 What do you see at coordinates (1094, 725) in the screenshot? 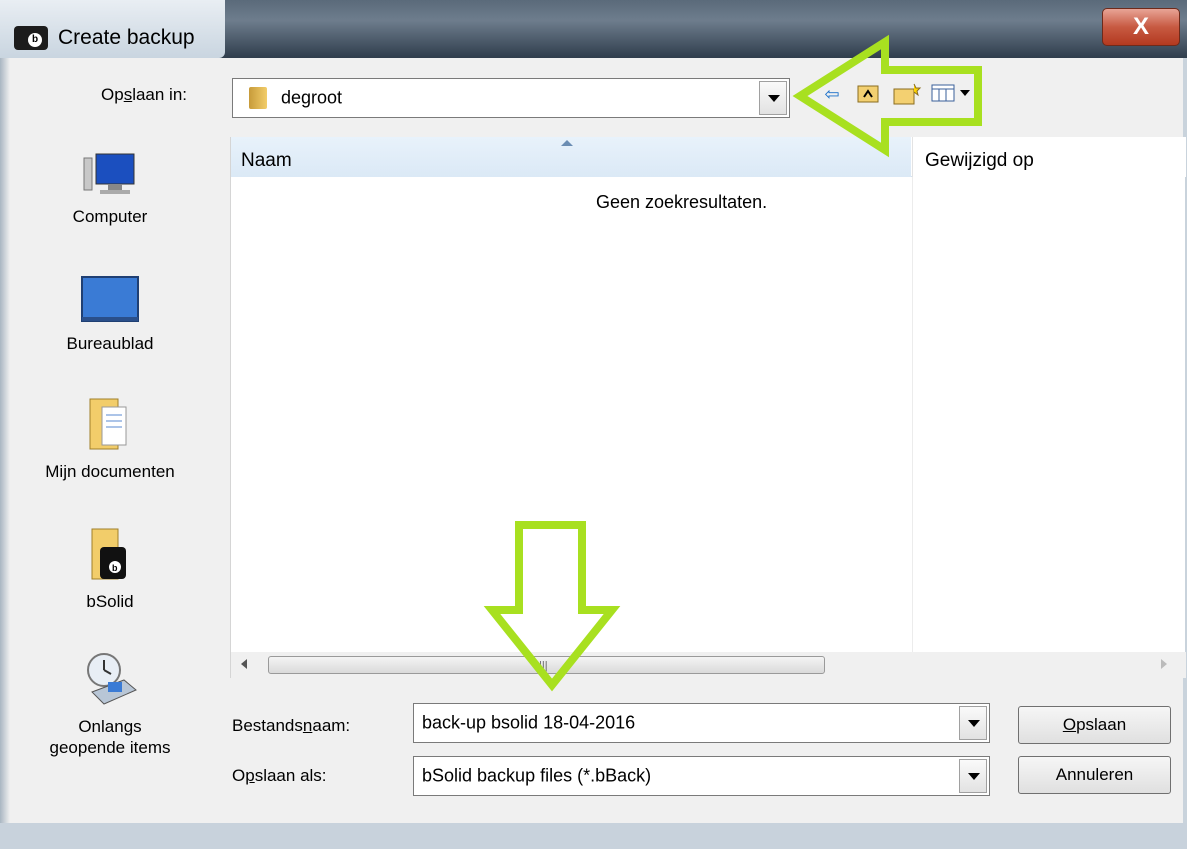
I see `save-button: Opslaan` at bounding box center [1094, 725].